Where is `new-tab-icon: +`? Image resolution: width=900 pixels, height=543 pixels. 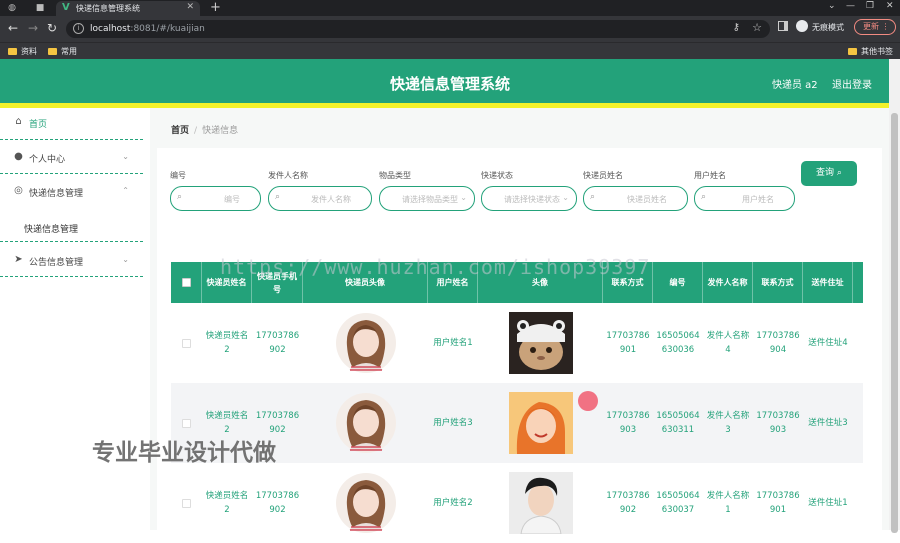 new-tab-icon: + is located at coordinates (215, 7).